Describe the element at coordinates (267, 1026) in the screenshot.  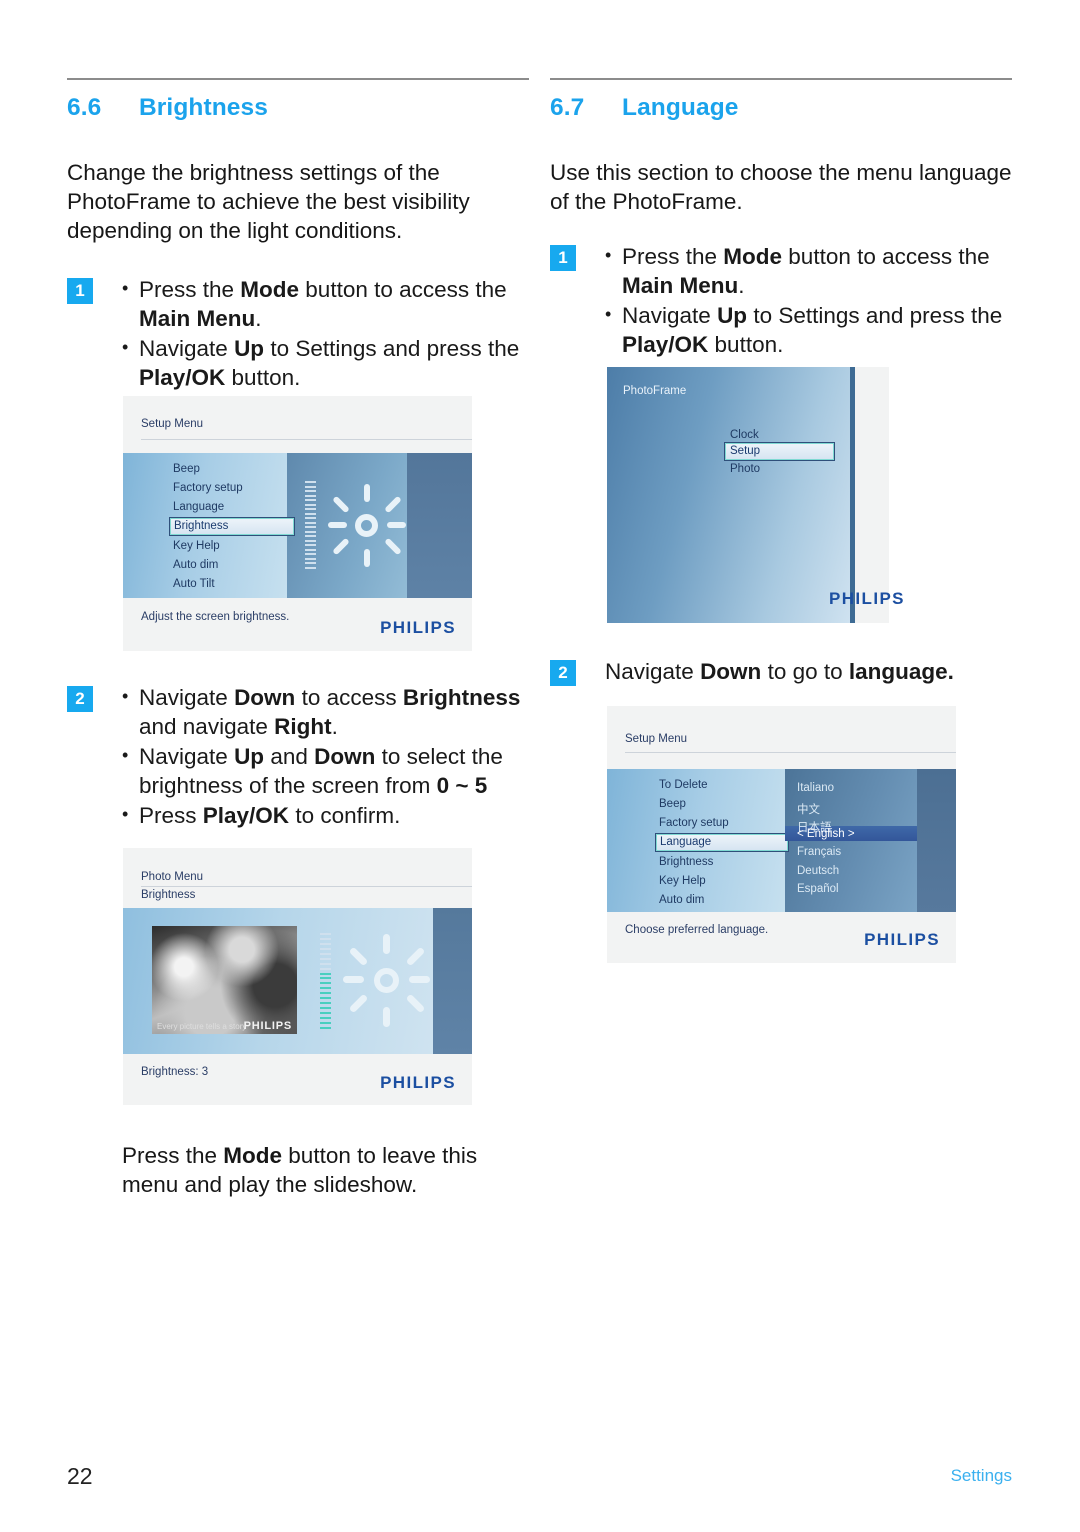
I see `photo-philips-logo: PHILIPS` at that location.